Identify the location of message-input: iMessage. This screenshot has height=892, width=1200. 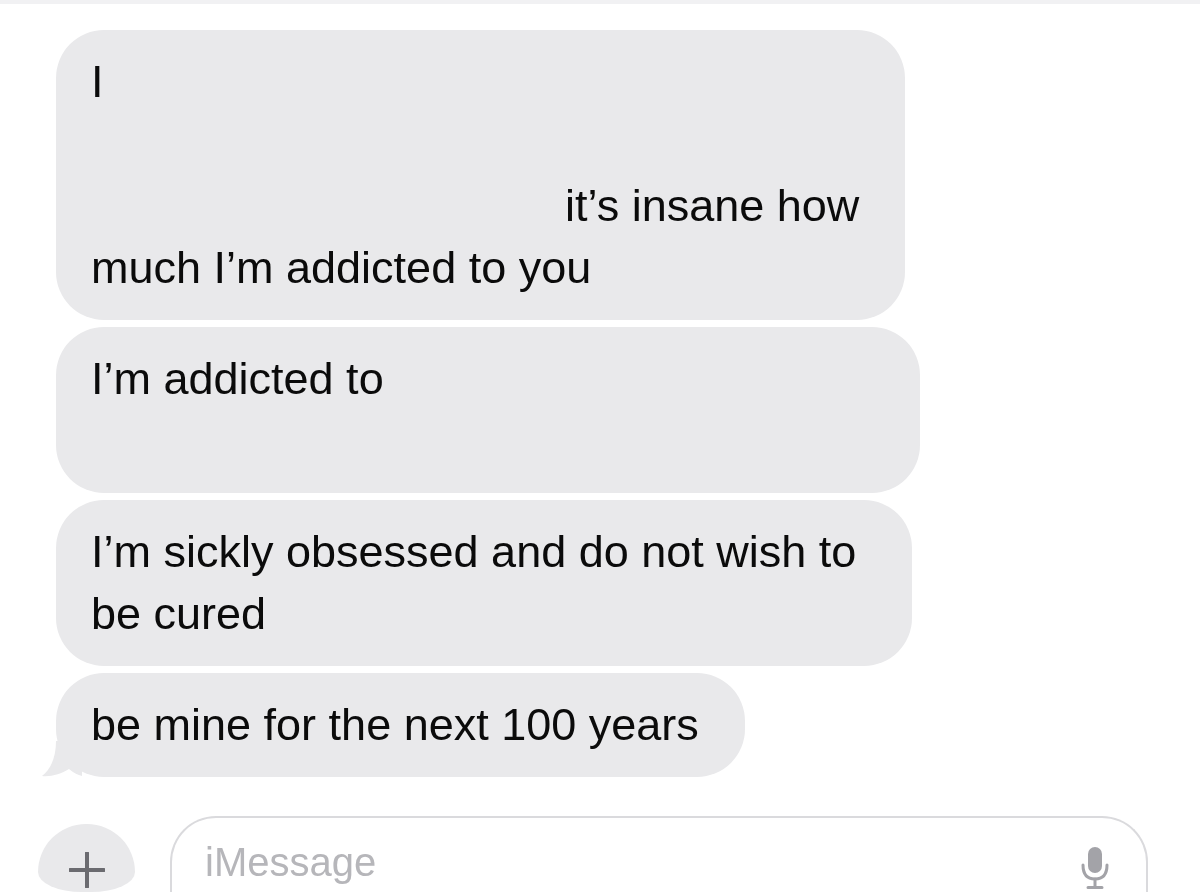
(659, 854).